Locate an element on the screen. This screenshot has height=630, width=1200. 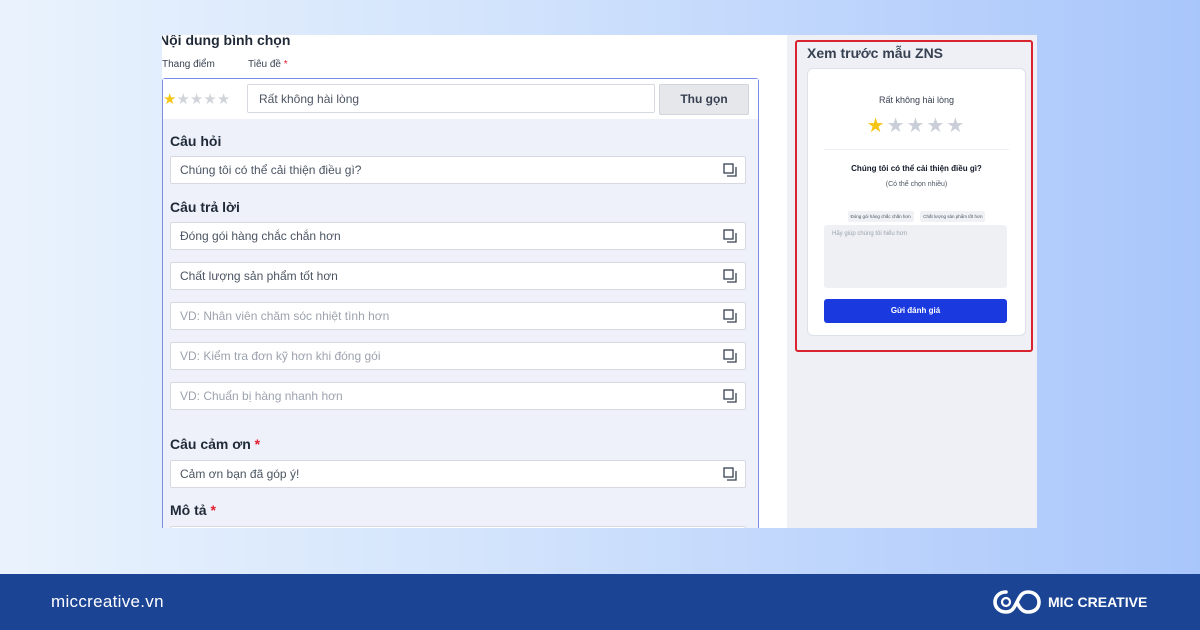
preview-stars: ★★★★★ is located at coordinates (916, 125).